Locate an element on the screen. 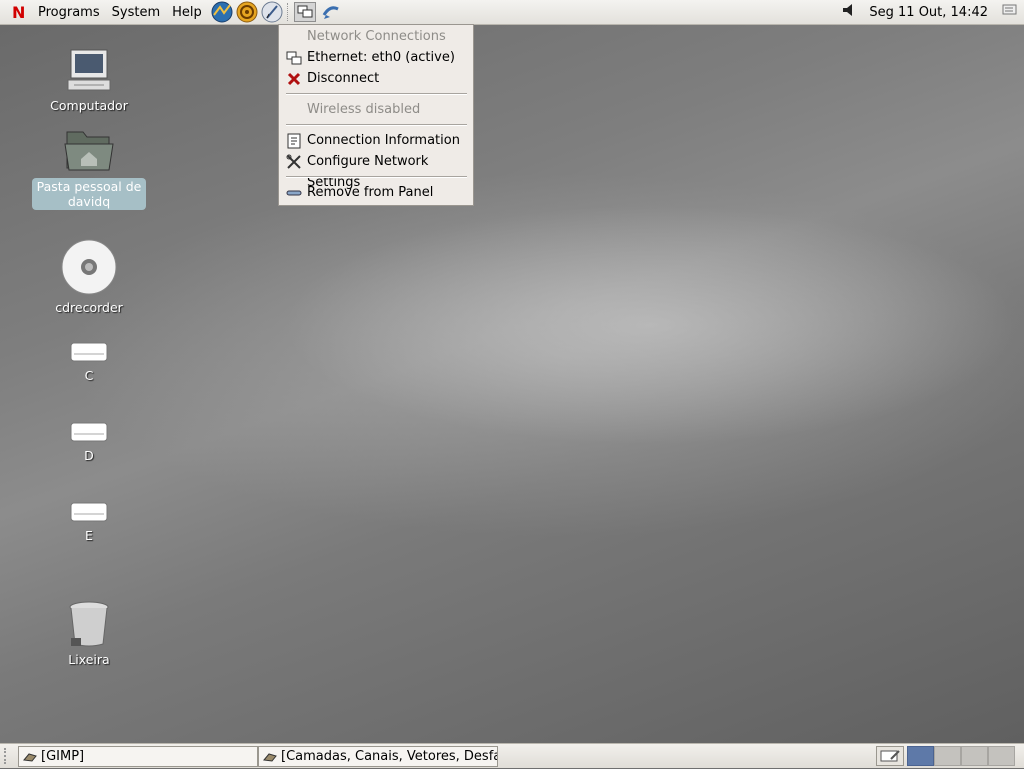  menu-item-disconnect: Disconnect is located at coordinates (376, 78).